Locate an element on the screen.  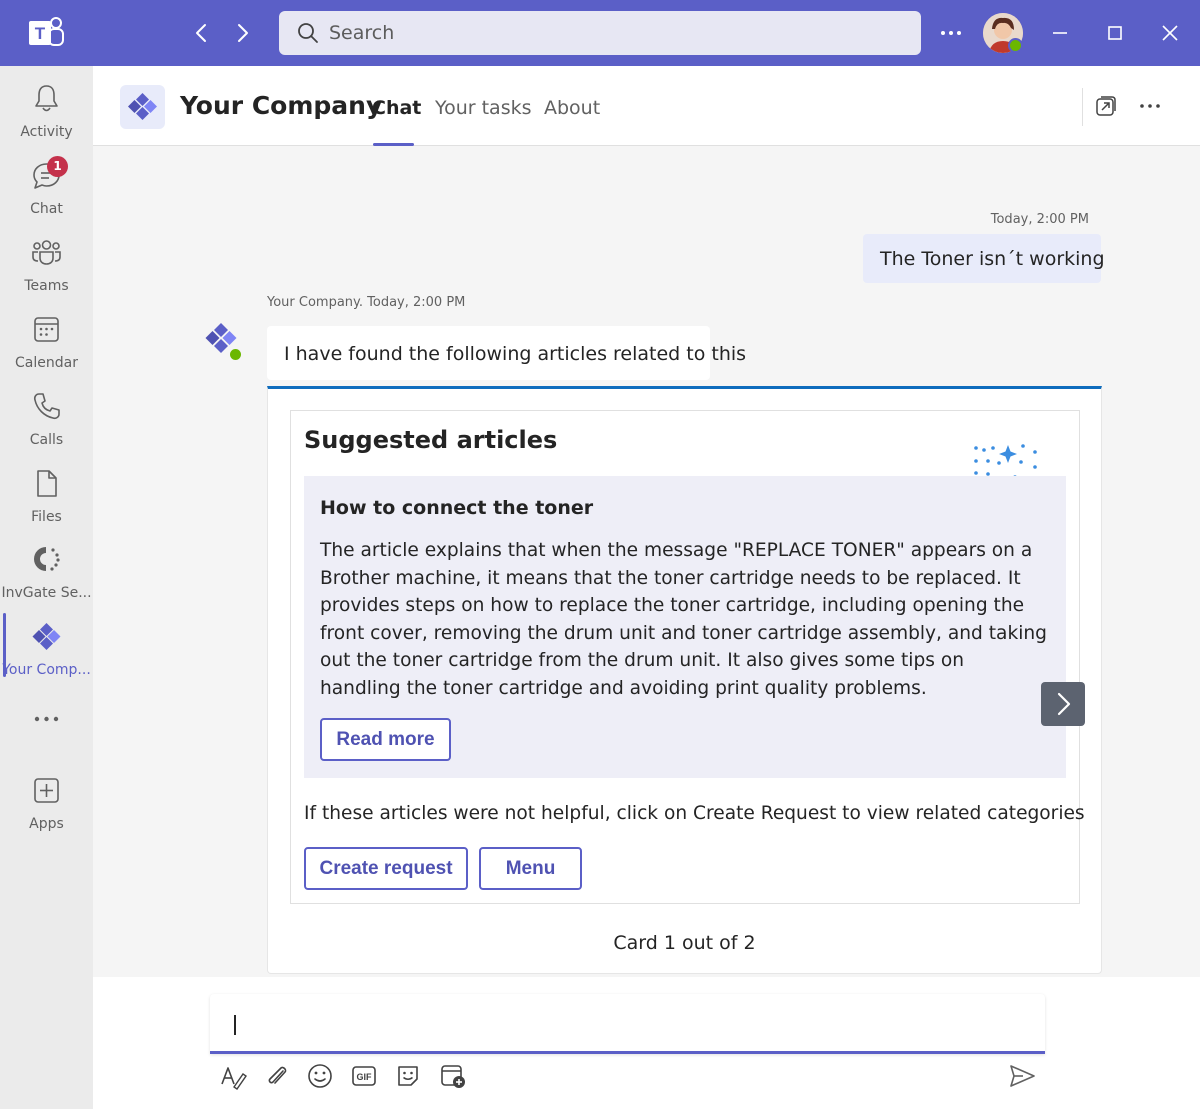
active-tab-indicator is located at coordinates (393, 144).